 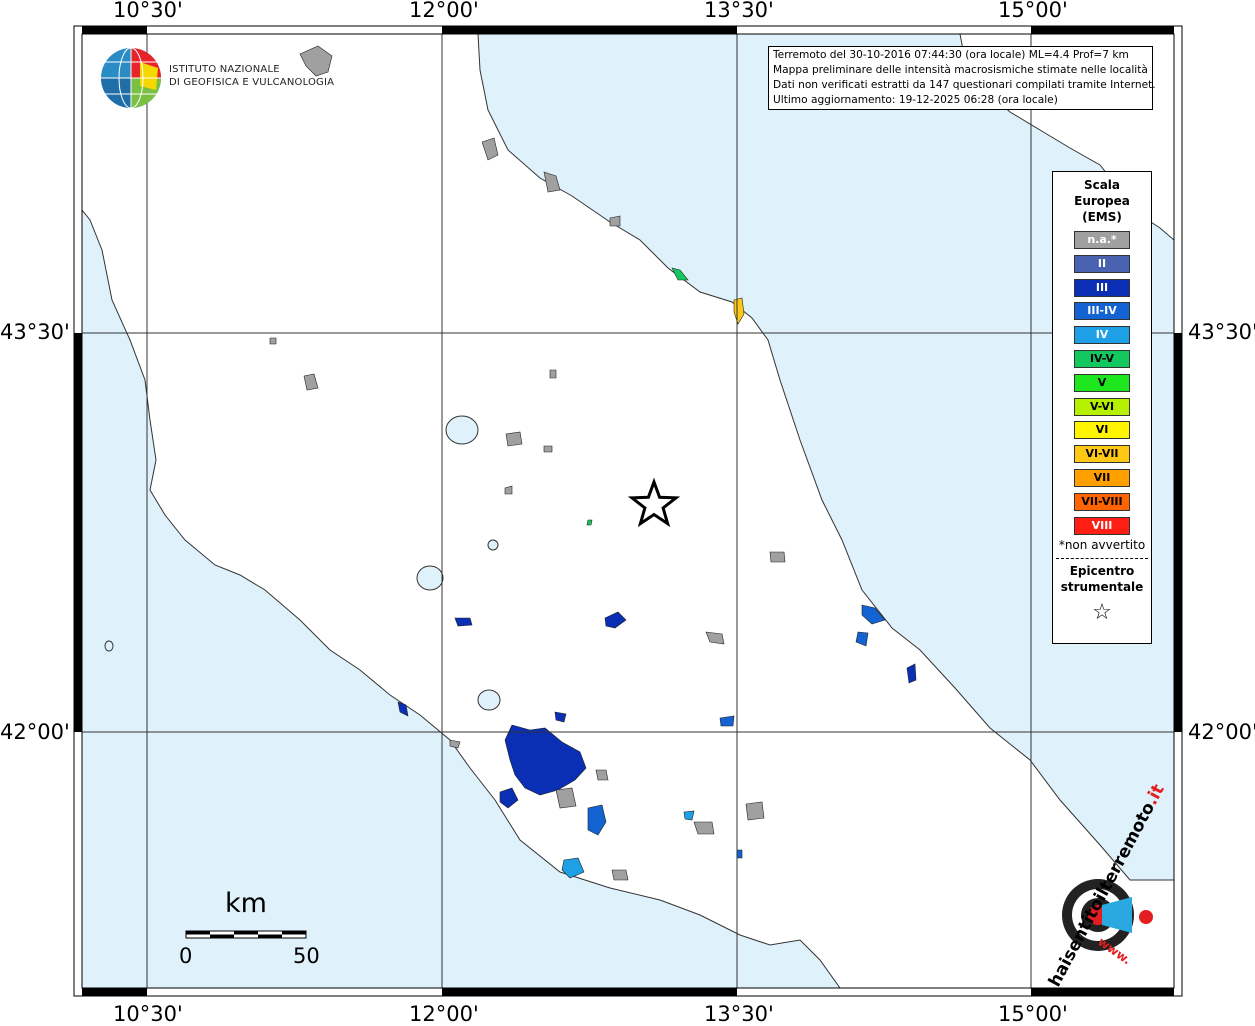 What do you see at coordinates (1102, 454) in the screenshot?
I see `legend-item-9: VI-VII` at bounding box center [1102, 454].